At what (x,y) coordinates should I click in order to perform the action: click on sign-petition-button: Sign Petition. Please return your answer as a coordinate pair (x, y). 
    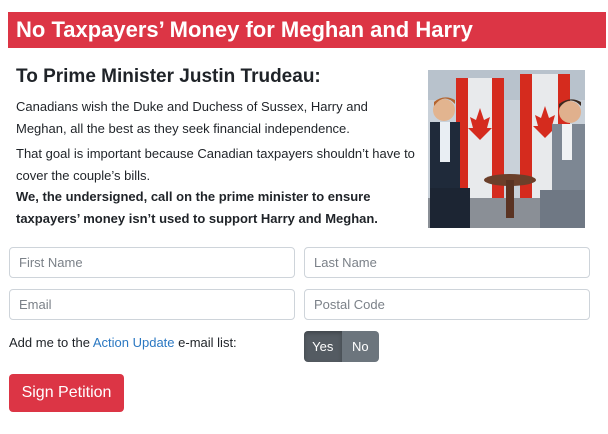
    Looking at the image, I should click on (66, 393).